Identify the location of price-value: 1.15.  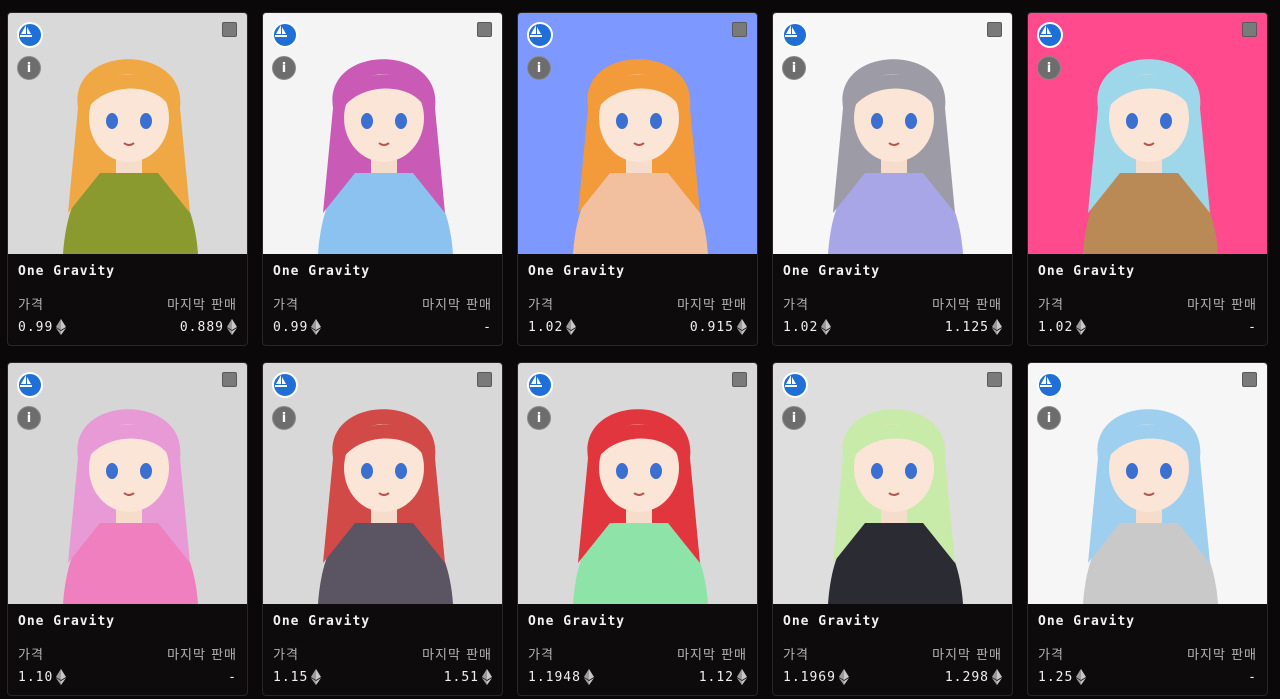
(297, 677).